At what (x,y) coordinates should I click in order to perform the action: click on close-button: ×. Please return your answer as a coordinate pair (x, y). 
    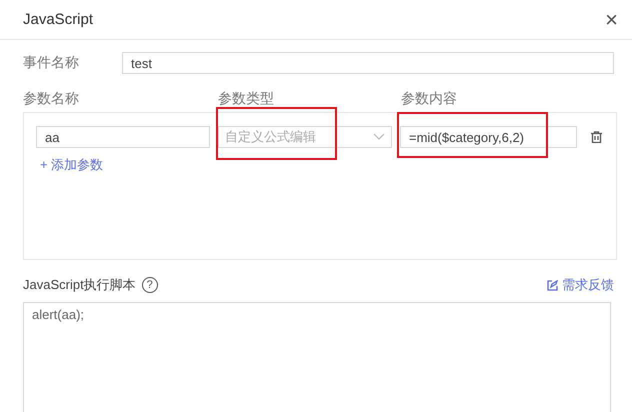
    Looking at the image, I should click on (611, 19).